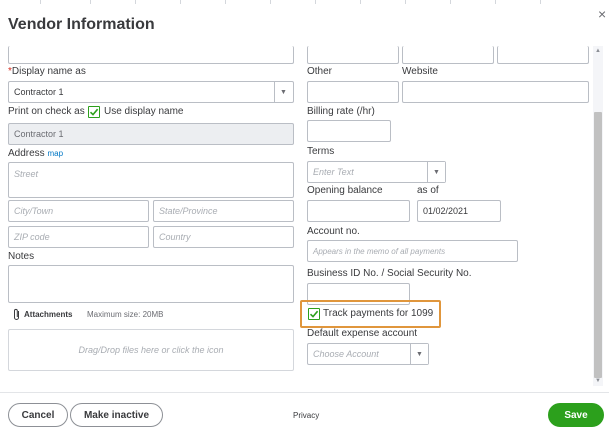  Describe the element at coordinates (21, 256) in the screenshot. I see `notes-label: Notes` at that location.